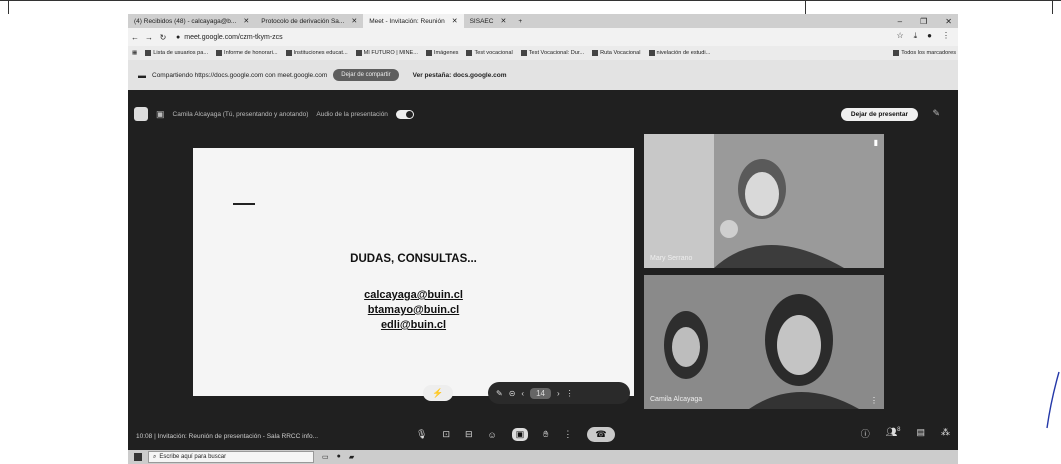 The image size is (1061, 464). What do you see at coordinates (924, 53) in the screenshot?
I see `all-bookmarks: Todos los marcadores` at bounding box center [924, 53].